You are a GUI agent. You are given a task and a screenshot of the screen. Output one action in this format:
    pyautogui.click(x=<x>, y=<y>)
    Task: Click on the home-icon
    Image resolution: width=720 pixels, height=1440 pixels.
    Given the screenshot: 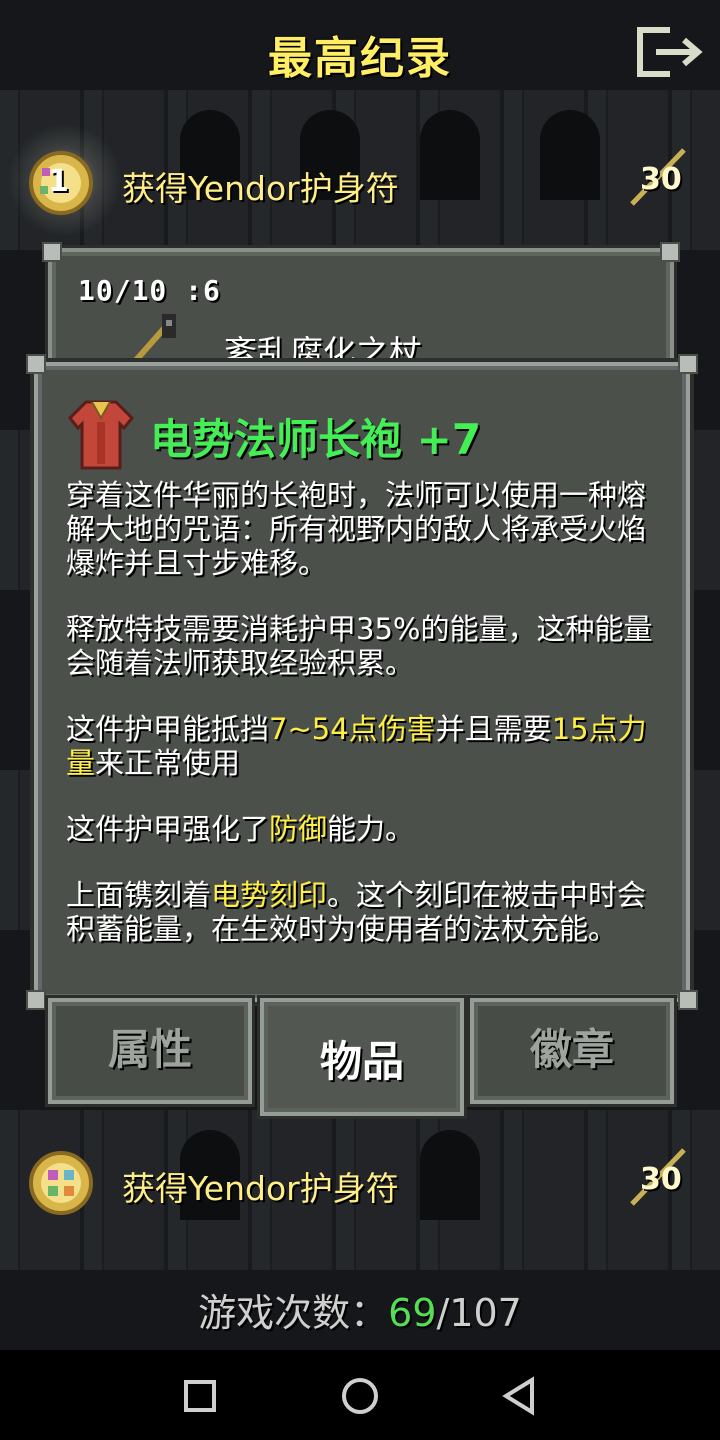 What is the action you would take?
    pyautogui.click(x=360, y=1396)
    